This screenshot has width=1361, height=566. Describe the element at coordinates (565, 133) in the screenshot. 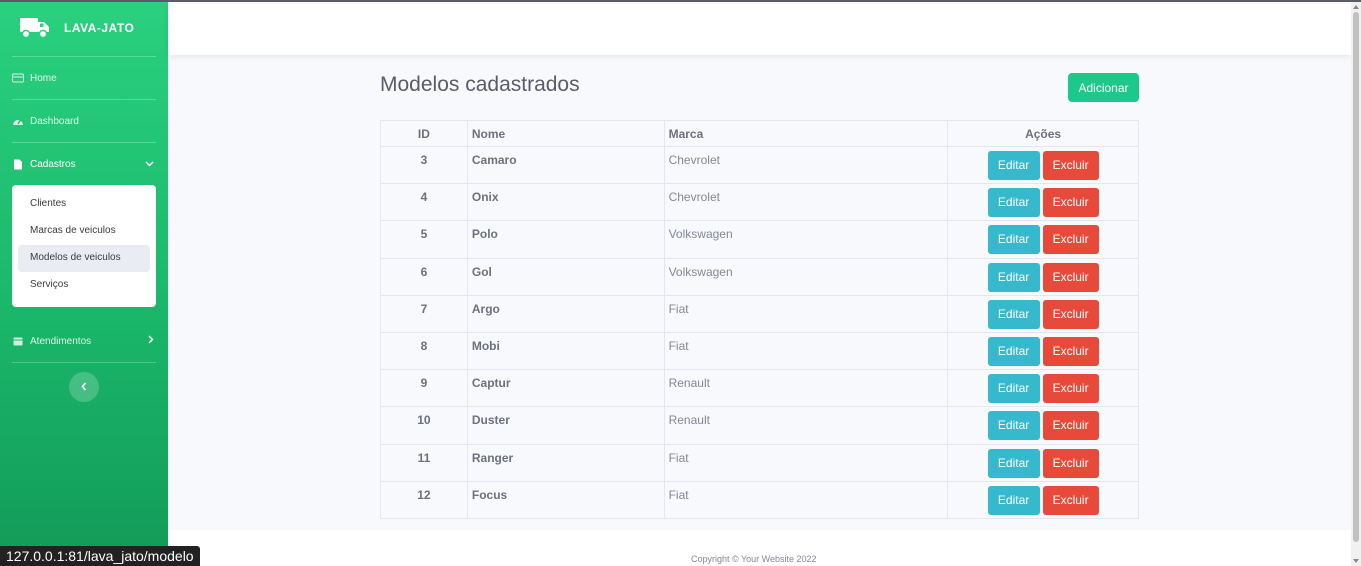

I see `column-header-nome: Nome` at that location.